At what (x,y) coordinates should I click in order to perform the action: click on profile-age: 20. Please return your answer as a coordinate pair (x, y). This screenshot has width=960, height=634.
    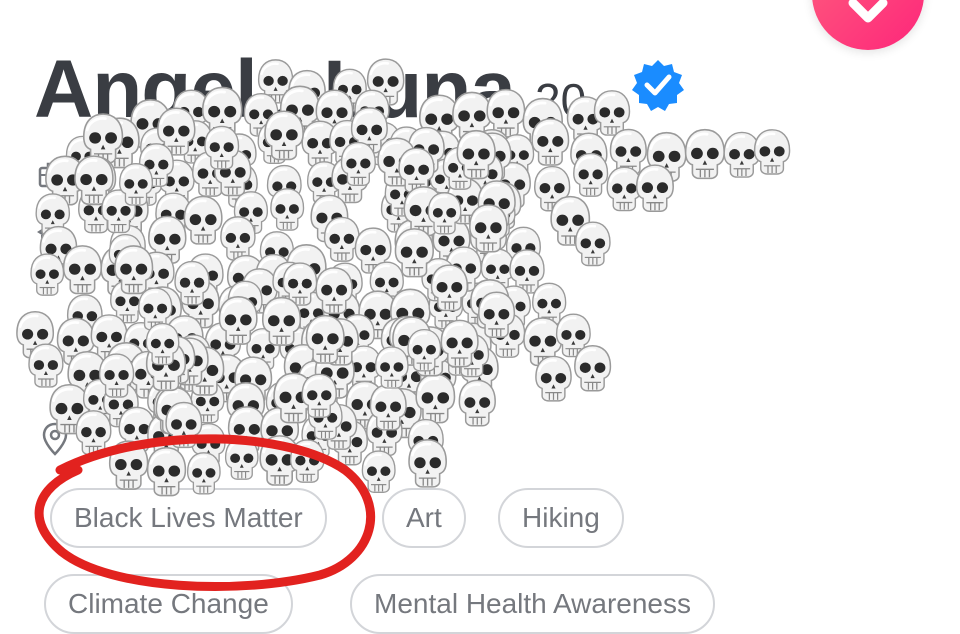
    Looking at the image, I should click on (561, 100).